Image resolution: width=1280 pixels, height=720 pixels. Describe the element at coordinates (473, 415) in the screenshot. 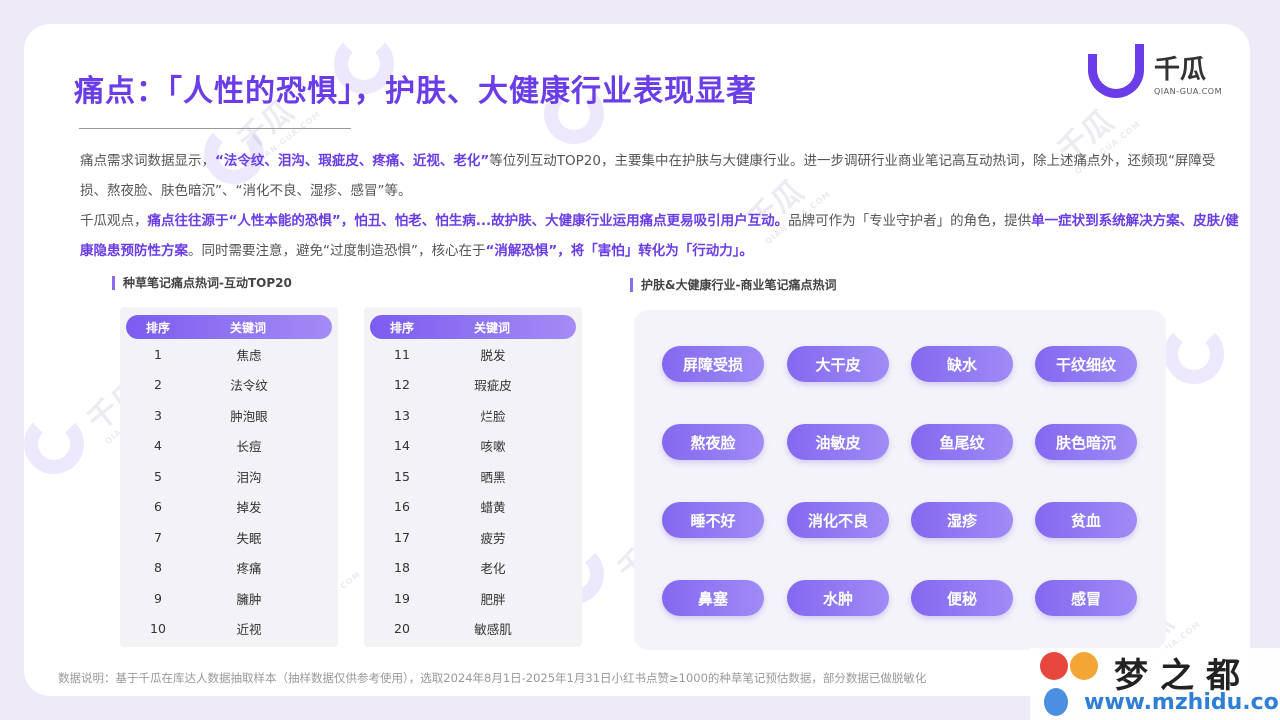

I see `table-row: 13 烂脸` at that location.